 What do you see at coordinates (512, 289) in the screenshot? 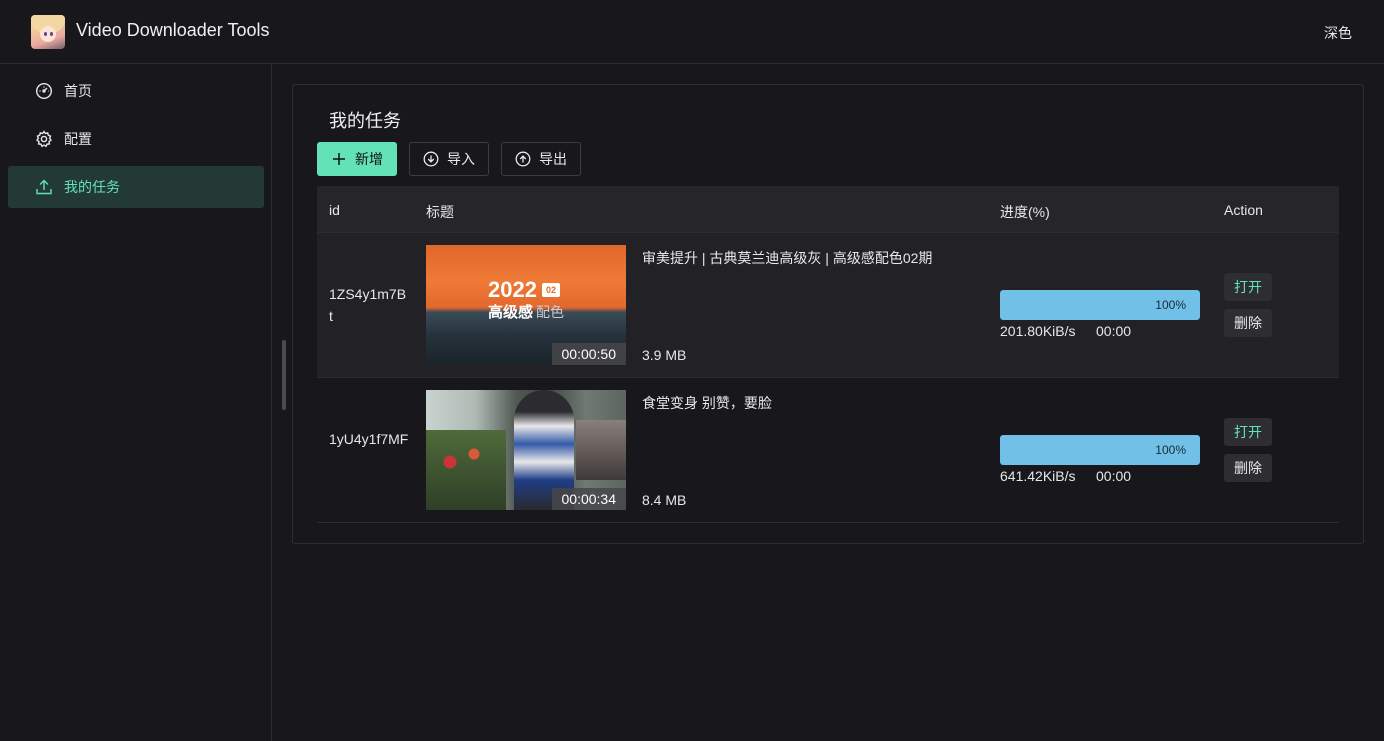
I see `thumbnail-year-text: 2022` at bounding box center [512, 289].